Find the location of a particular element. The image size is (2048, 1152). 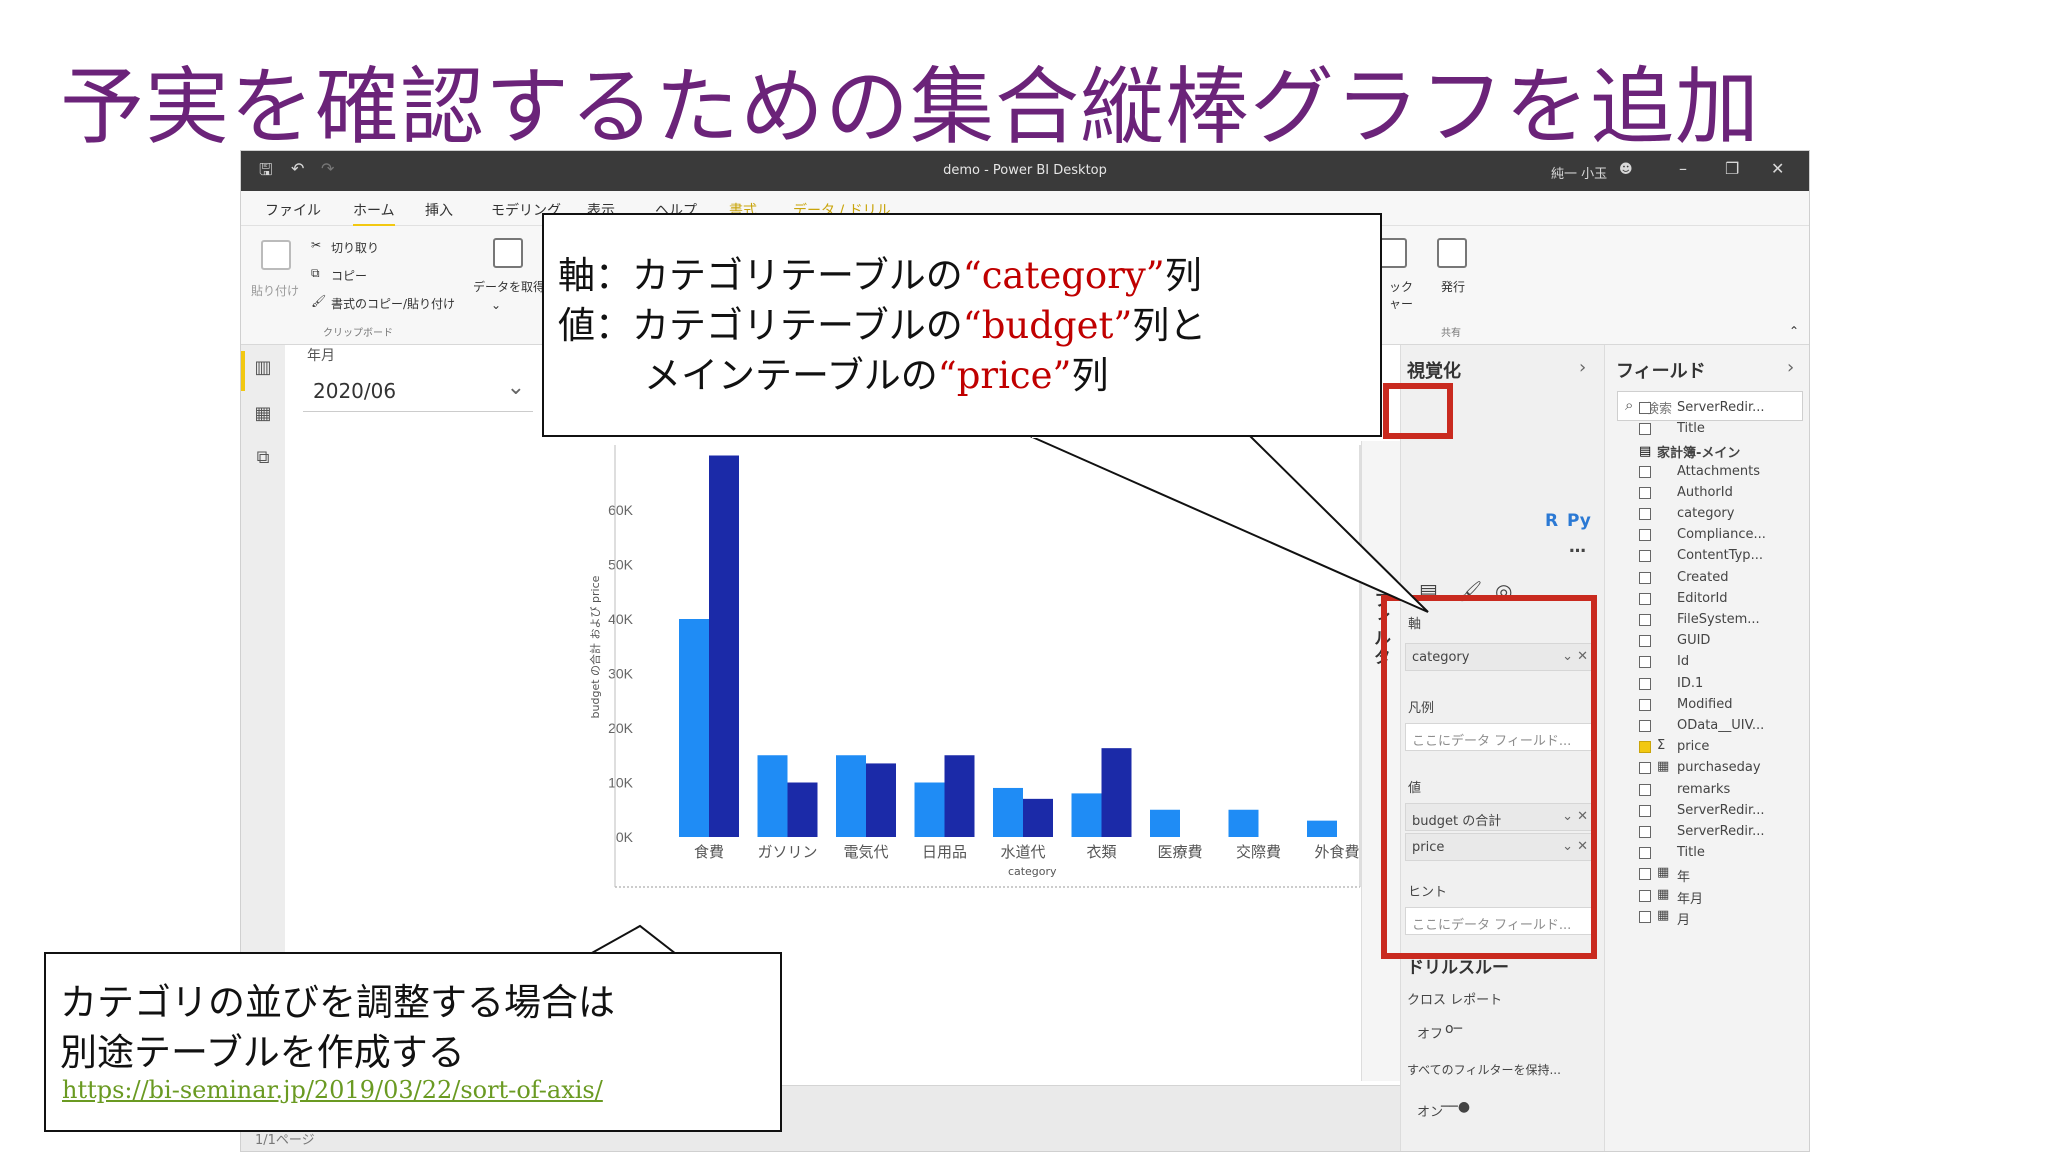

callout-line-axis: 軸：カテゴリテーブルの“category”列 is located at coordinates (880, 272).